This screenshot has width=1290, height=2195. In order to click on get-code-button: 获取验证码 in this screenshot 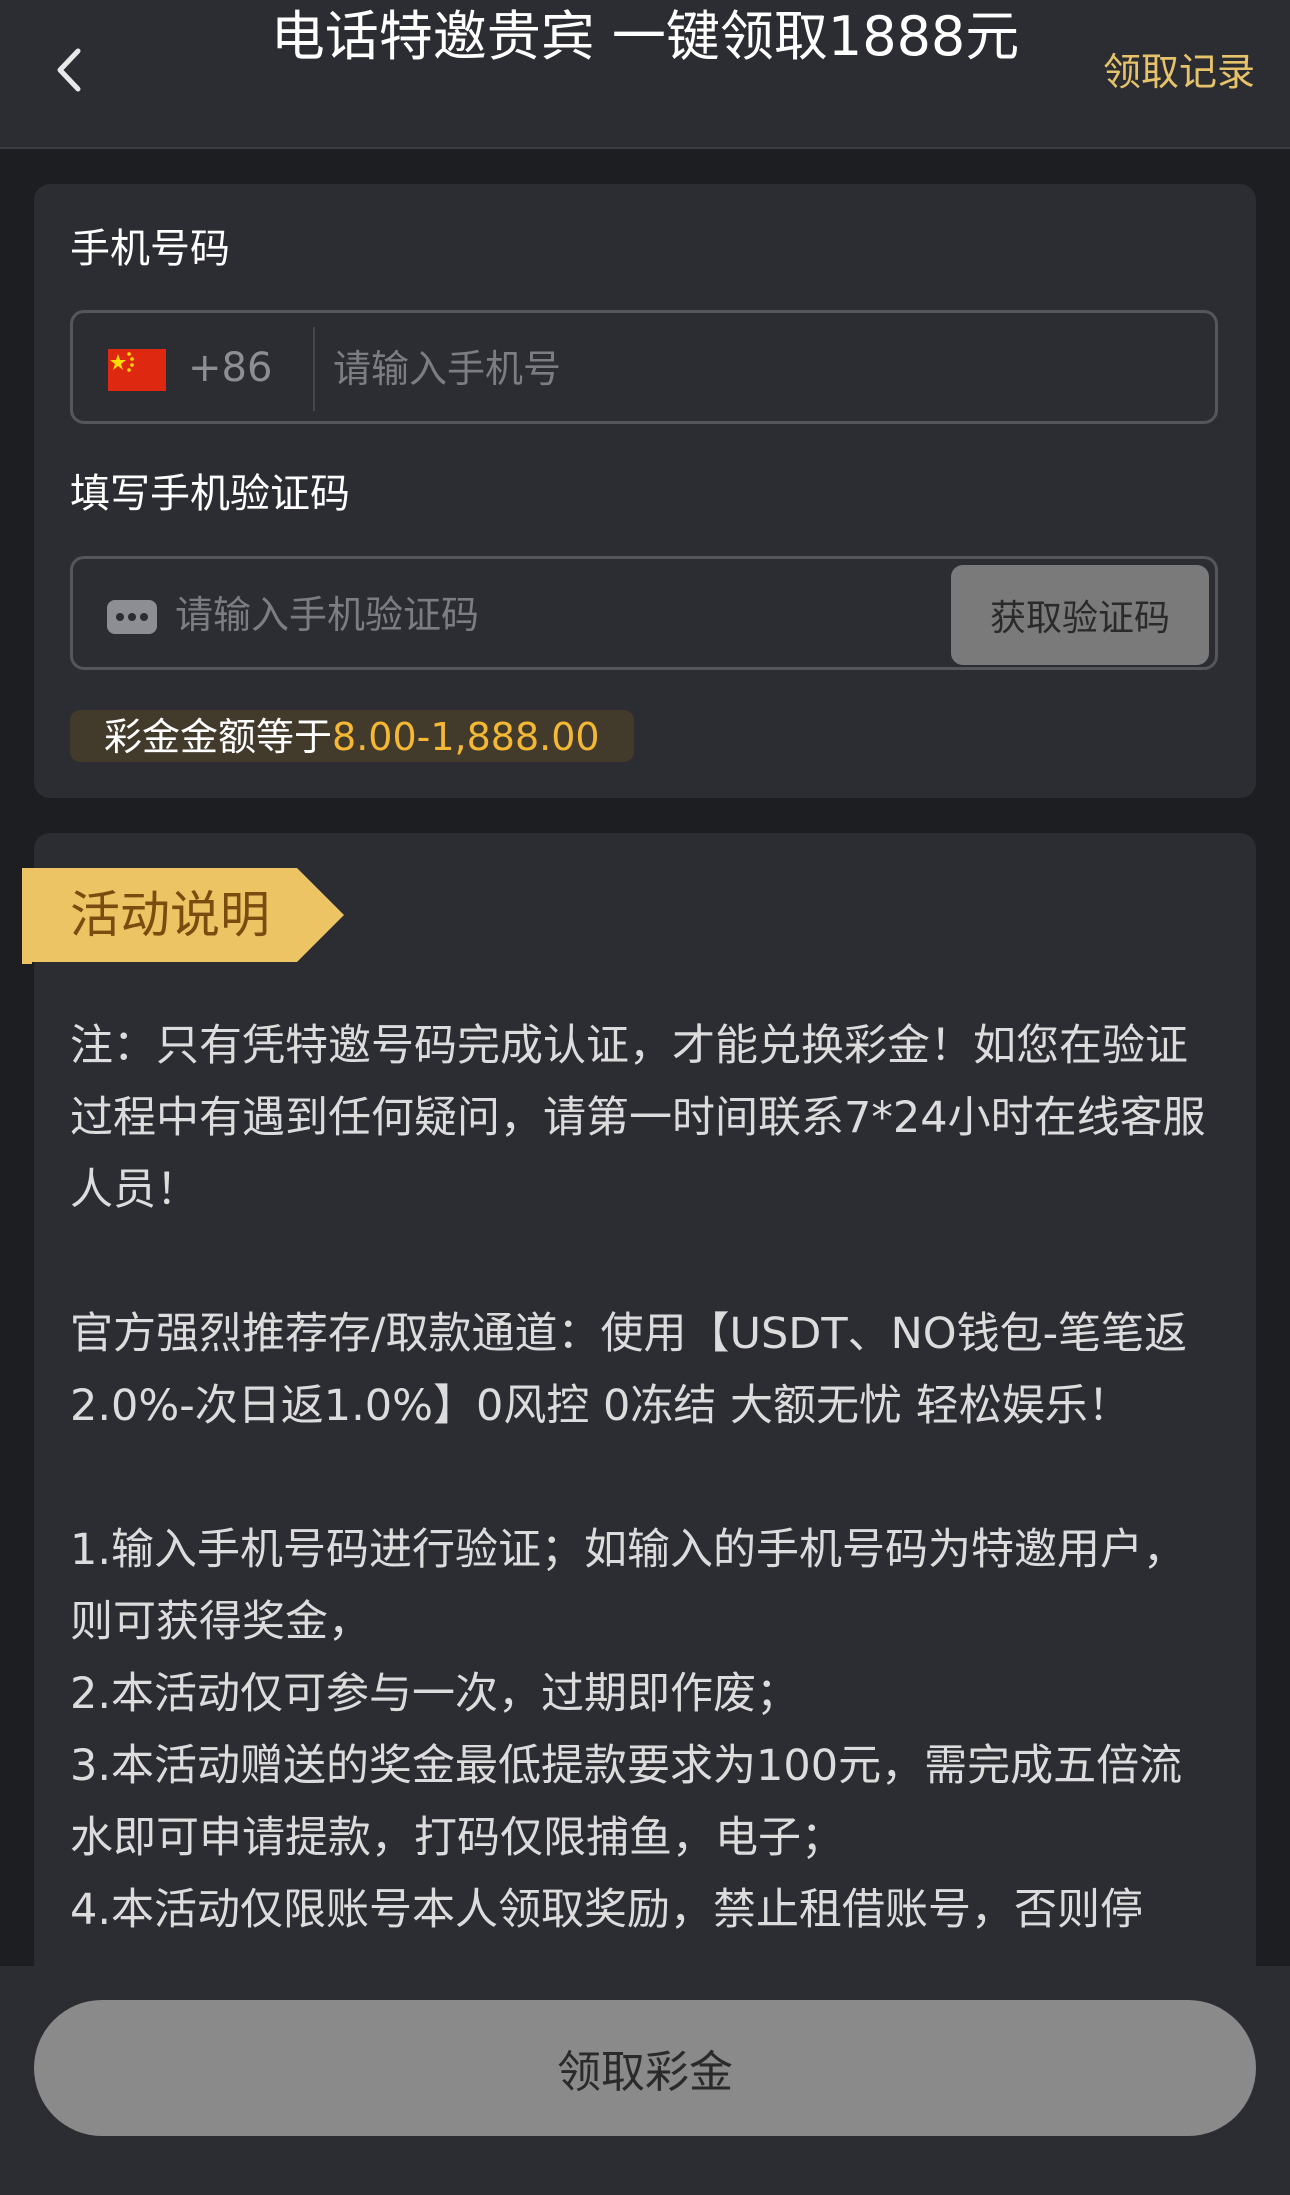, I will do `click(1080, 615)`.